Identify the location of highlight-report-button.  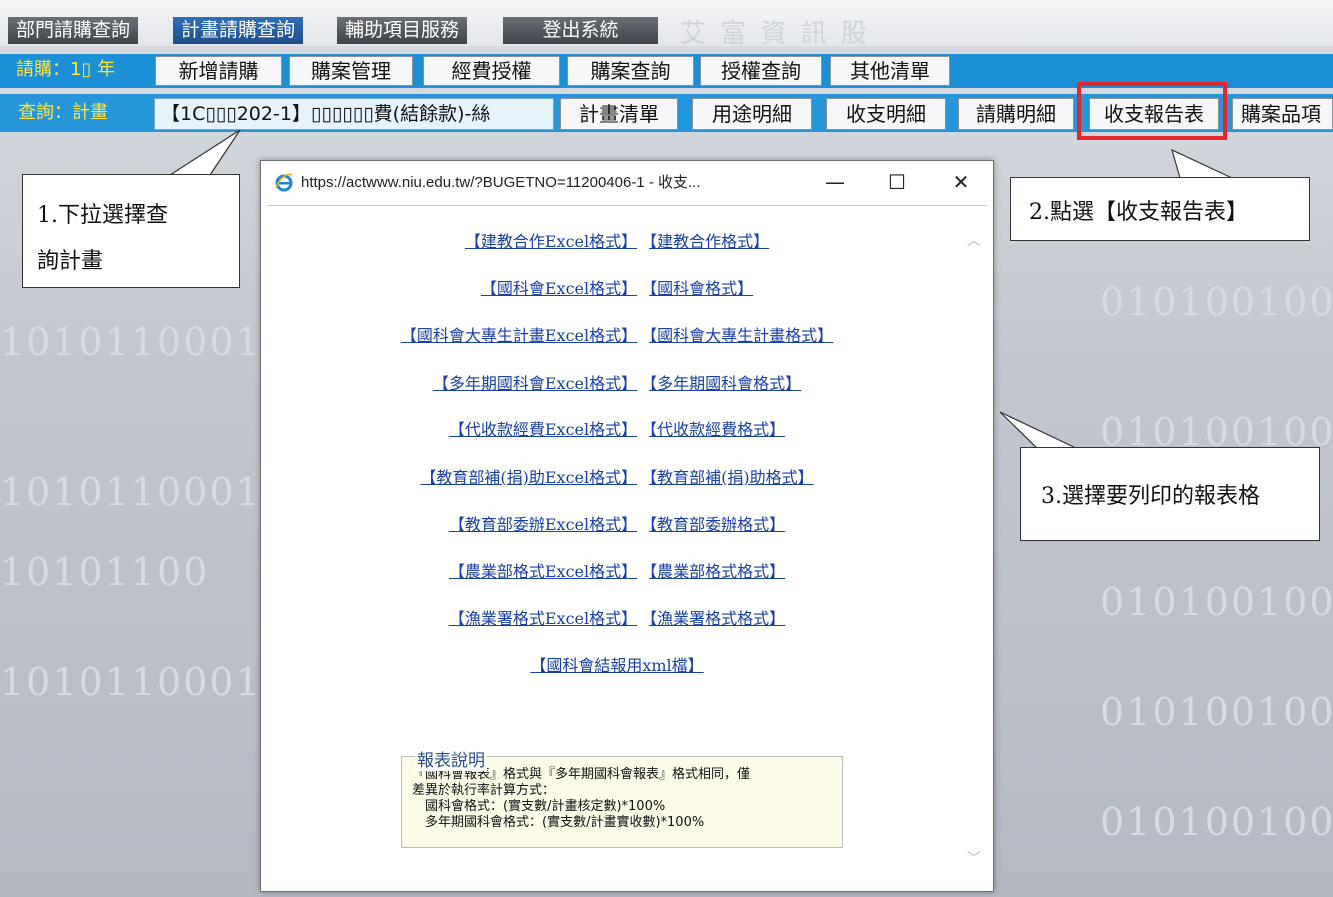
(1152, 111).